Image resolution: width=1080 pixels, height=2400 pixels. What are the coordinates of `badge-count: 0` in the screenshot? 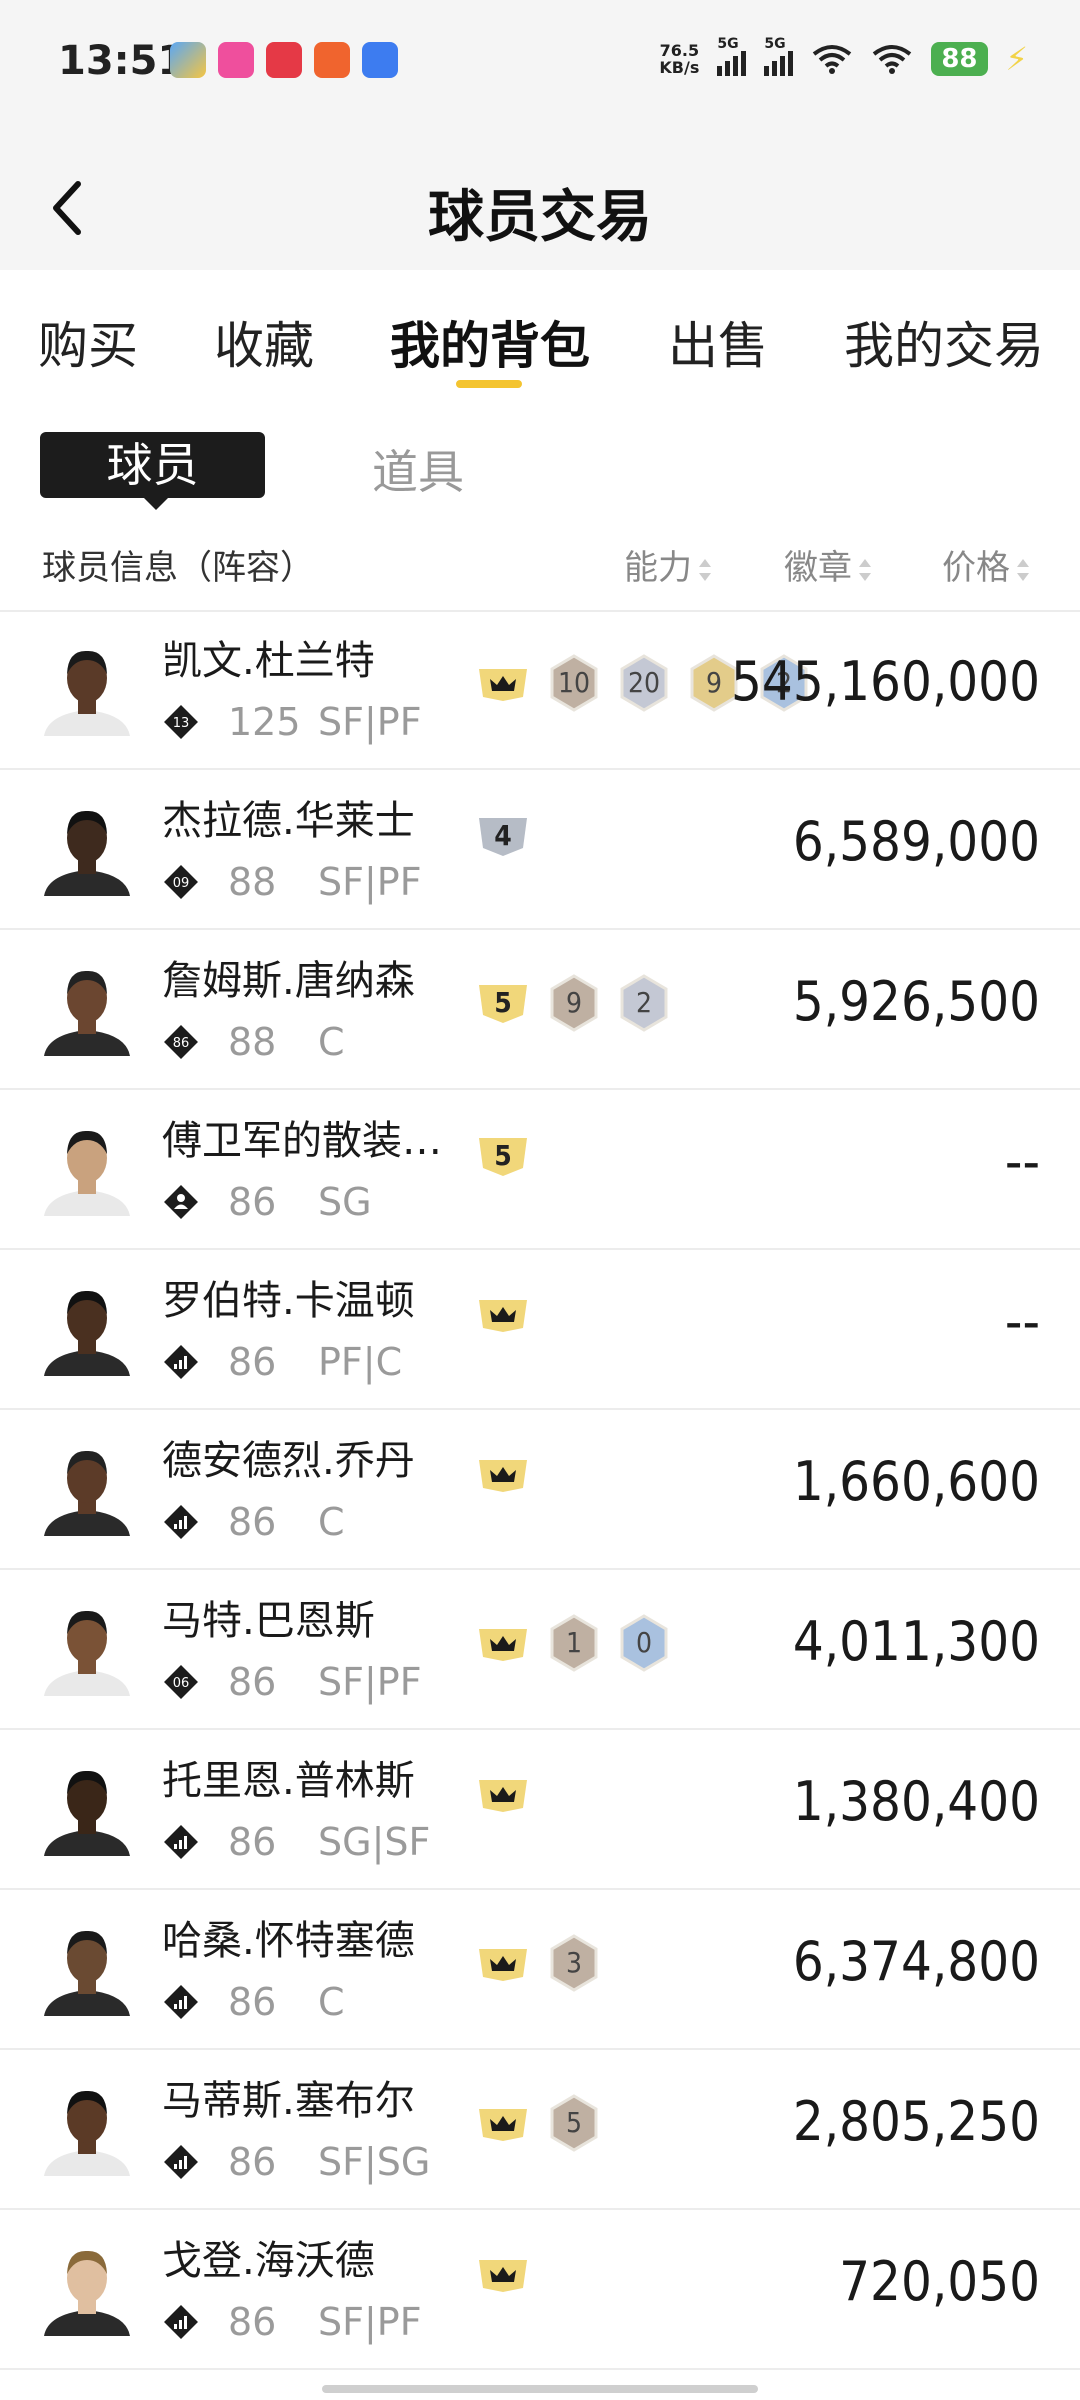 It's located at (644, 1642).